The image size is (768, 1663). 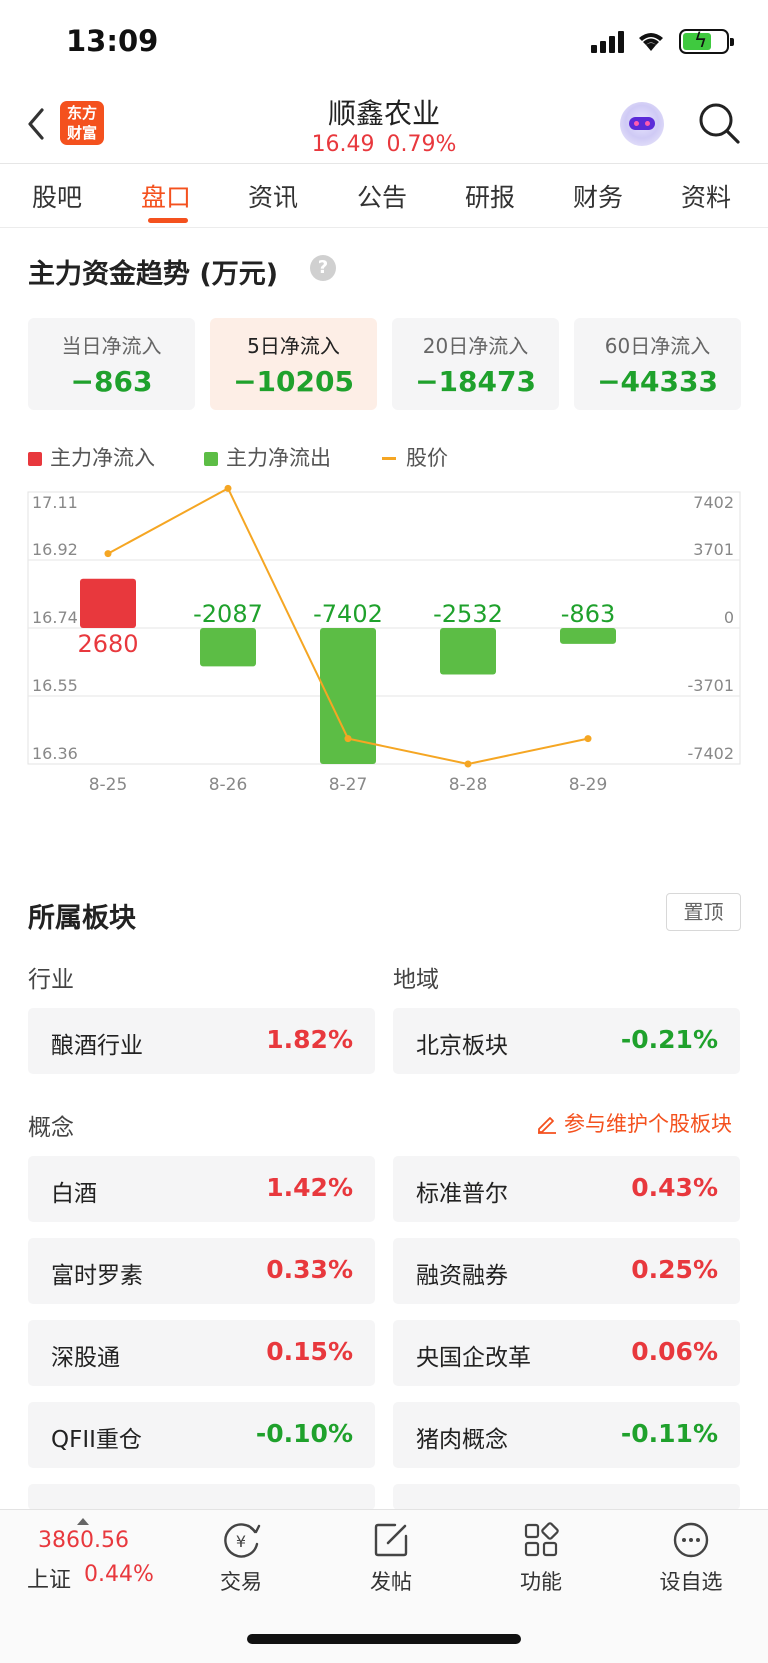 I want to click on sector-name: 富时罗素, so click(x=97, y=1276).